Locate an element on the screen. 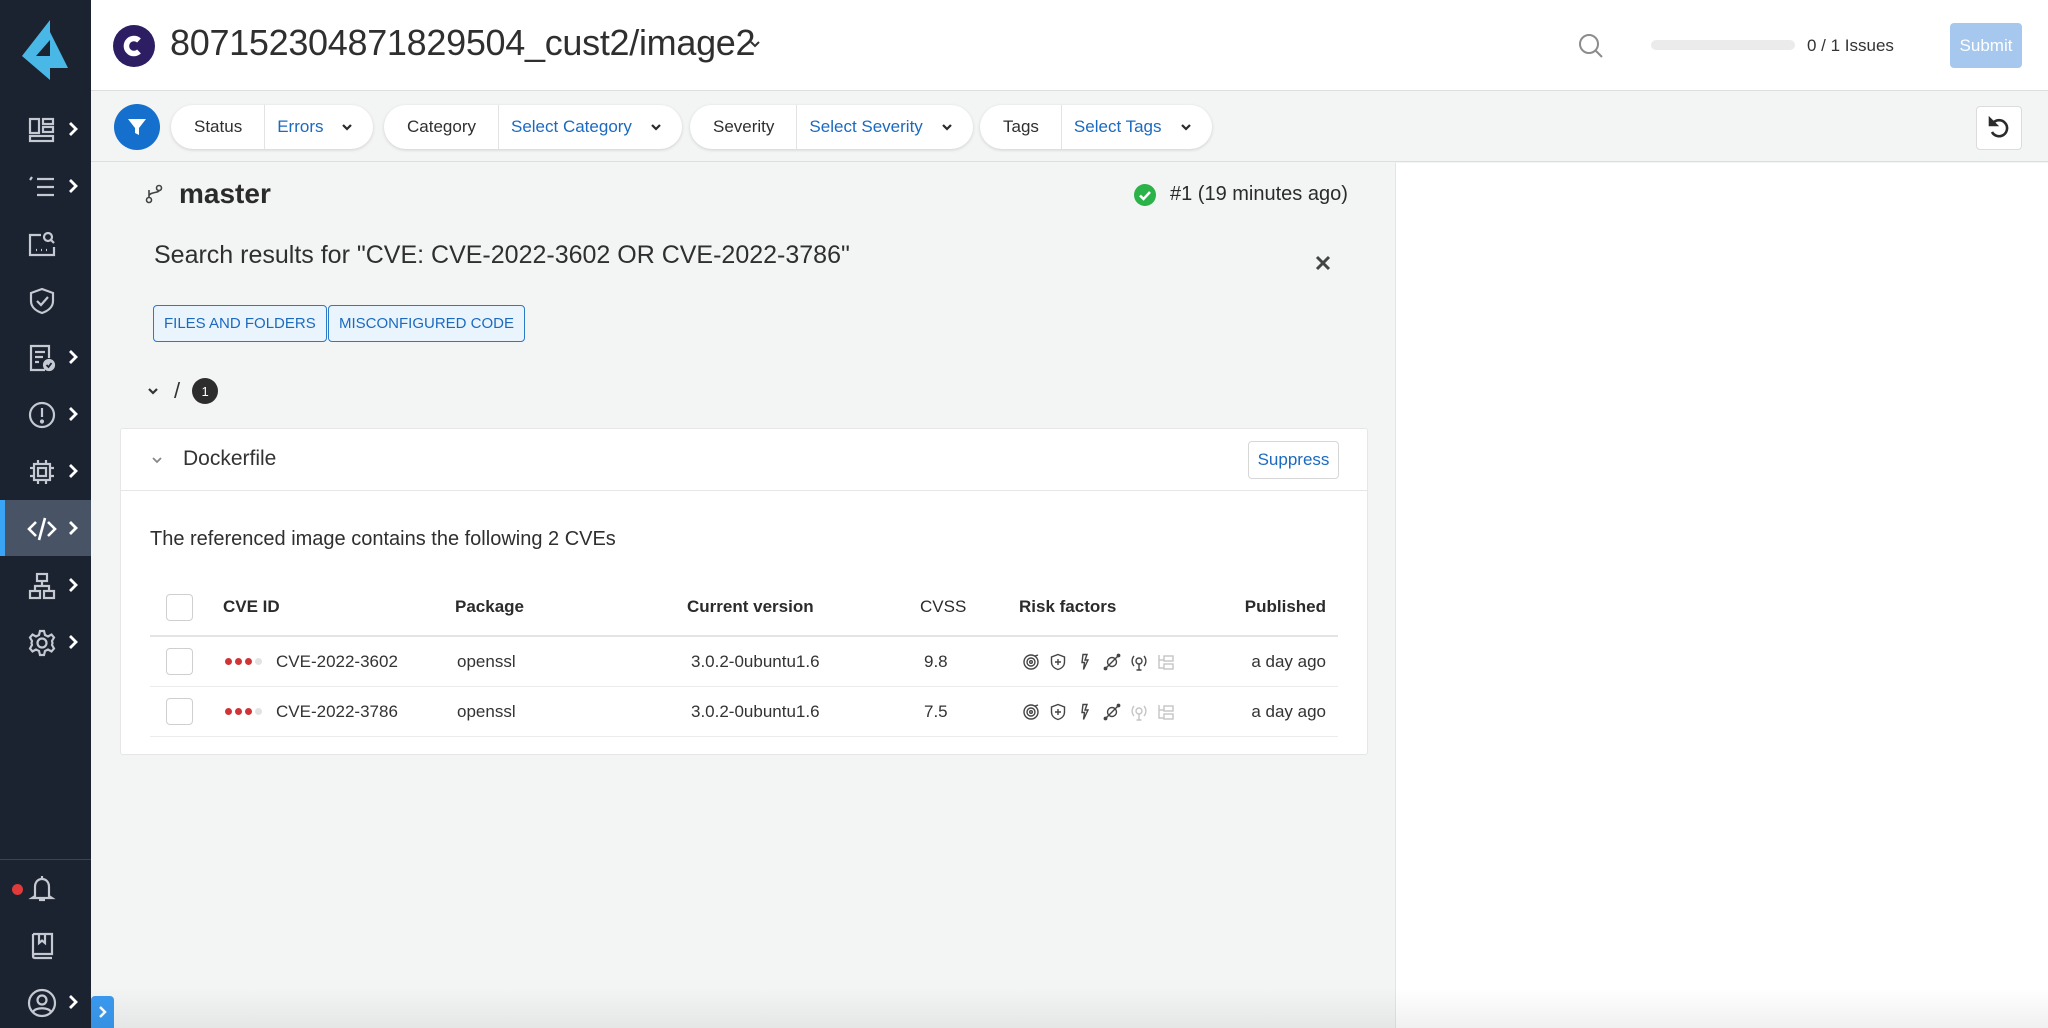 This screenshot has height=1028, width=2048. network-icon is located at coordinates (42, 586).